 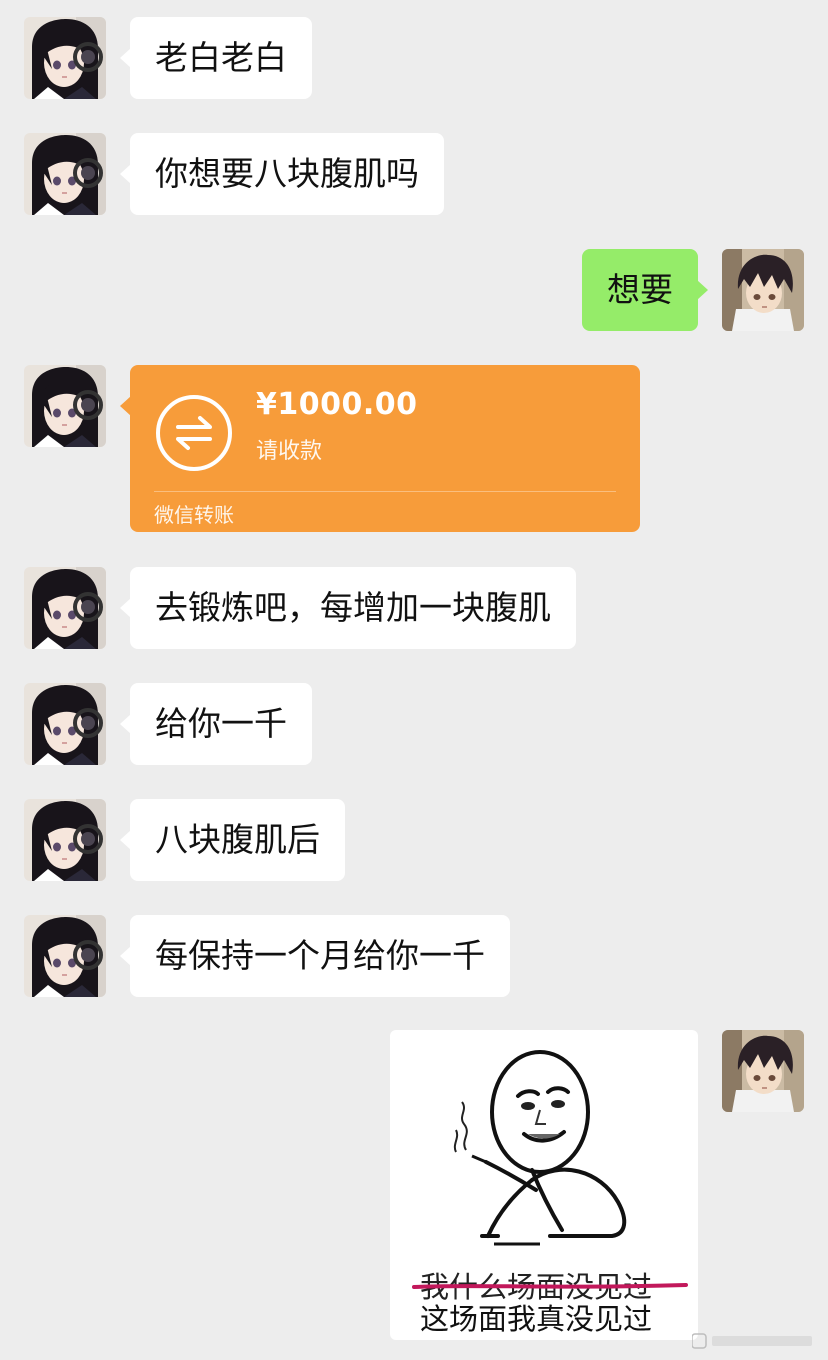 I want to click on strikethrough-mark, so click(x=550, y=1286).